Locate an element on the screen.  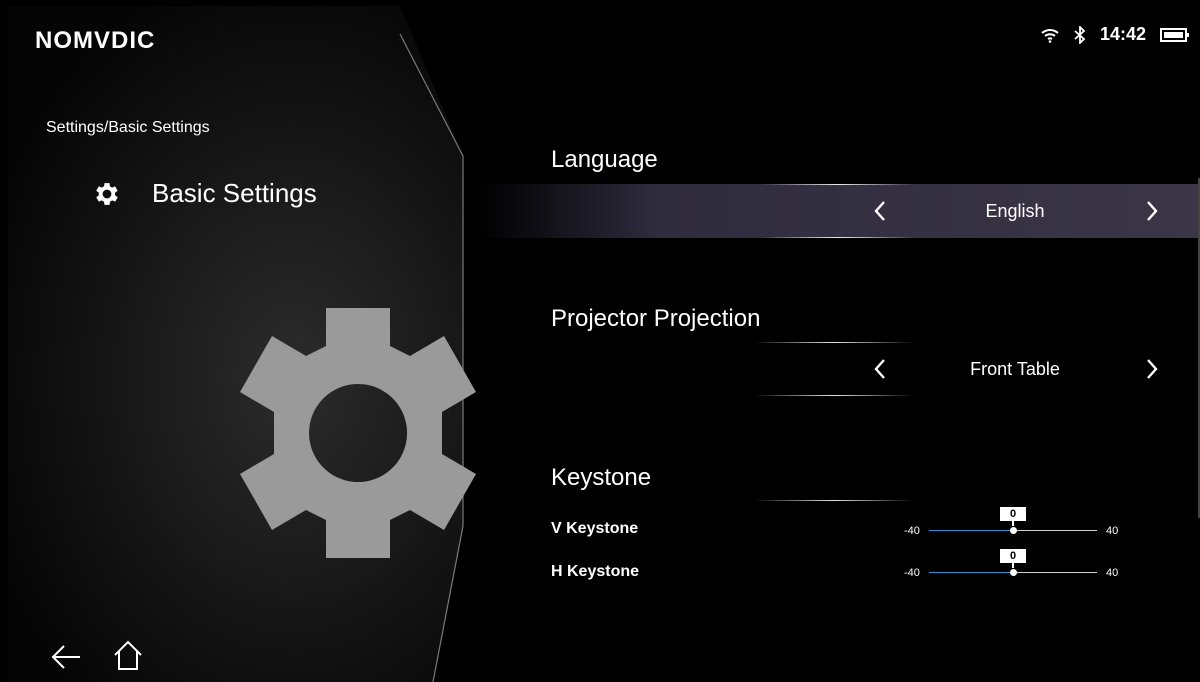
large-gear-icon is located at coordinates (358, 433).